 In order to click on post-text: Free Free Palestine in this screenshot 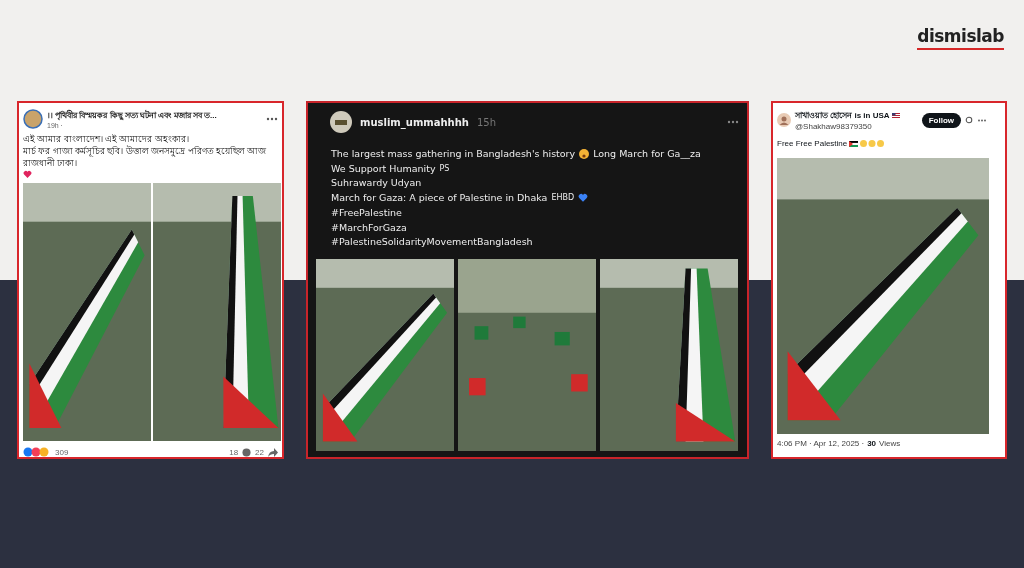, I will do `click(812, 143)`.